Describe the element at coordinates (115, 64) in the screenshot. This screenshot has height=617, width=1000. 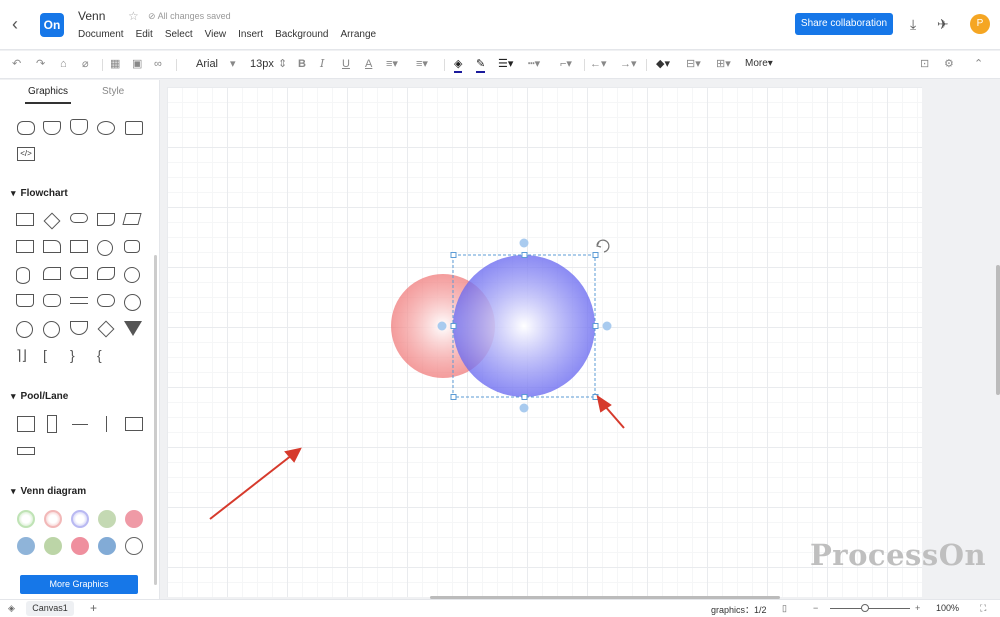
I see `grid-icon: ▦` at that location.